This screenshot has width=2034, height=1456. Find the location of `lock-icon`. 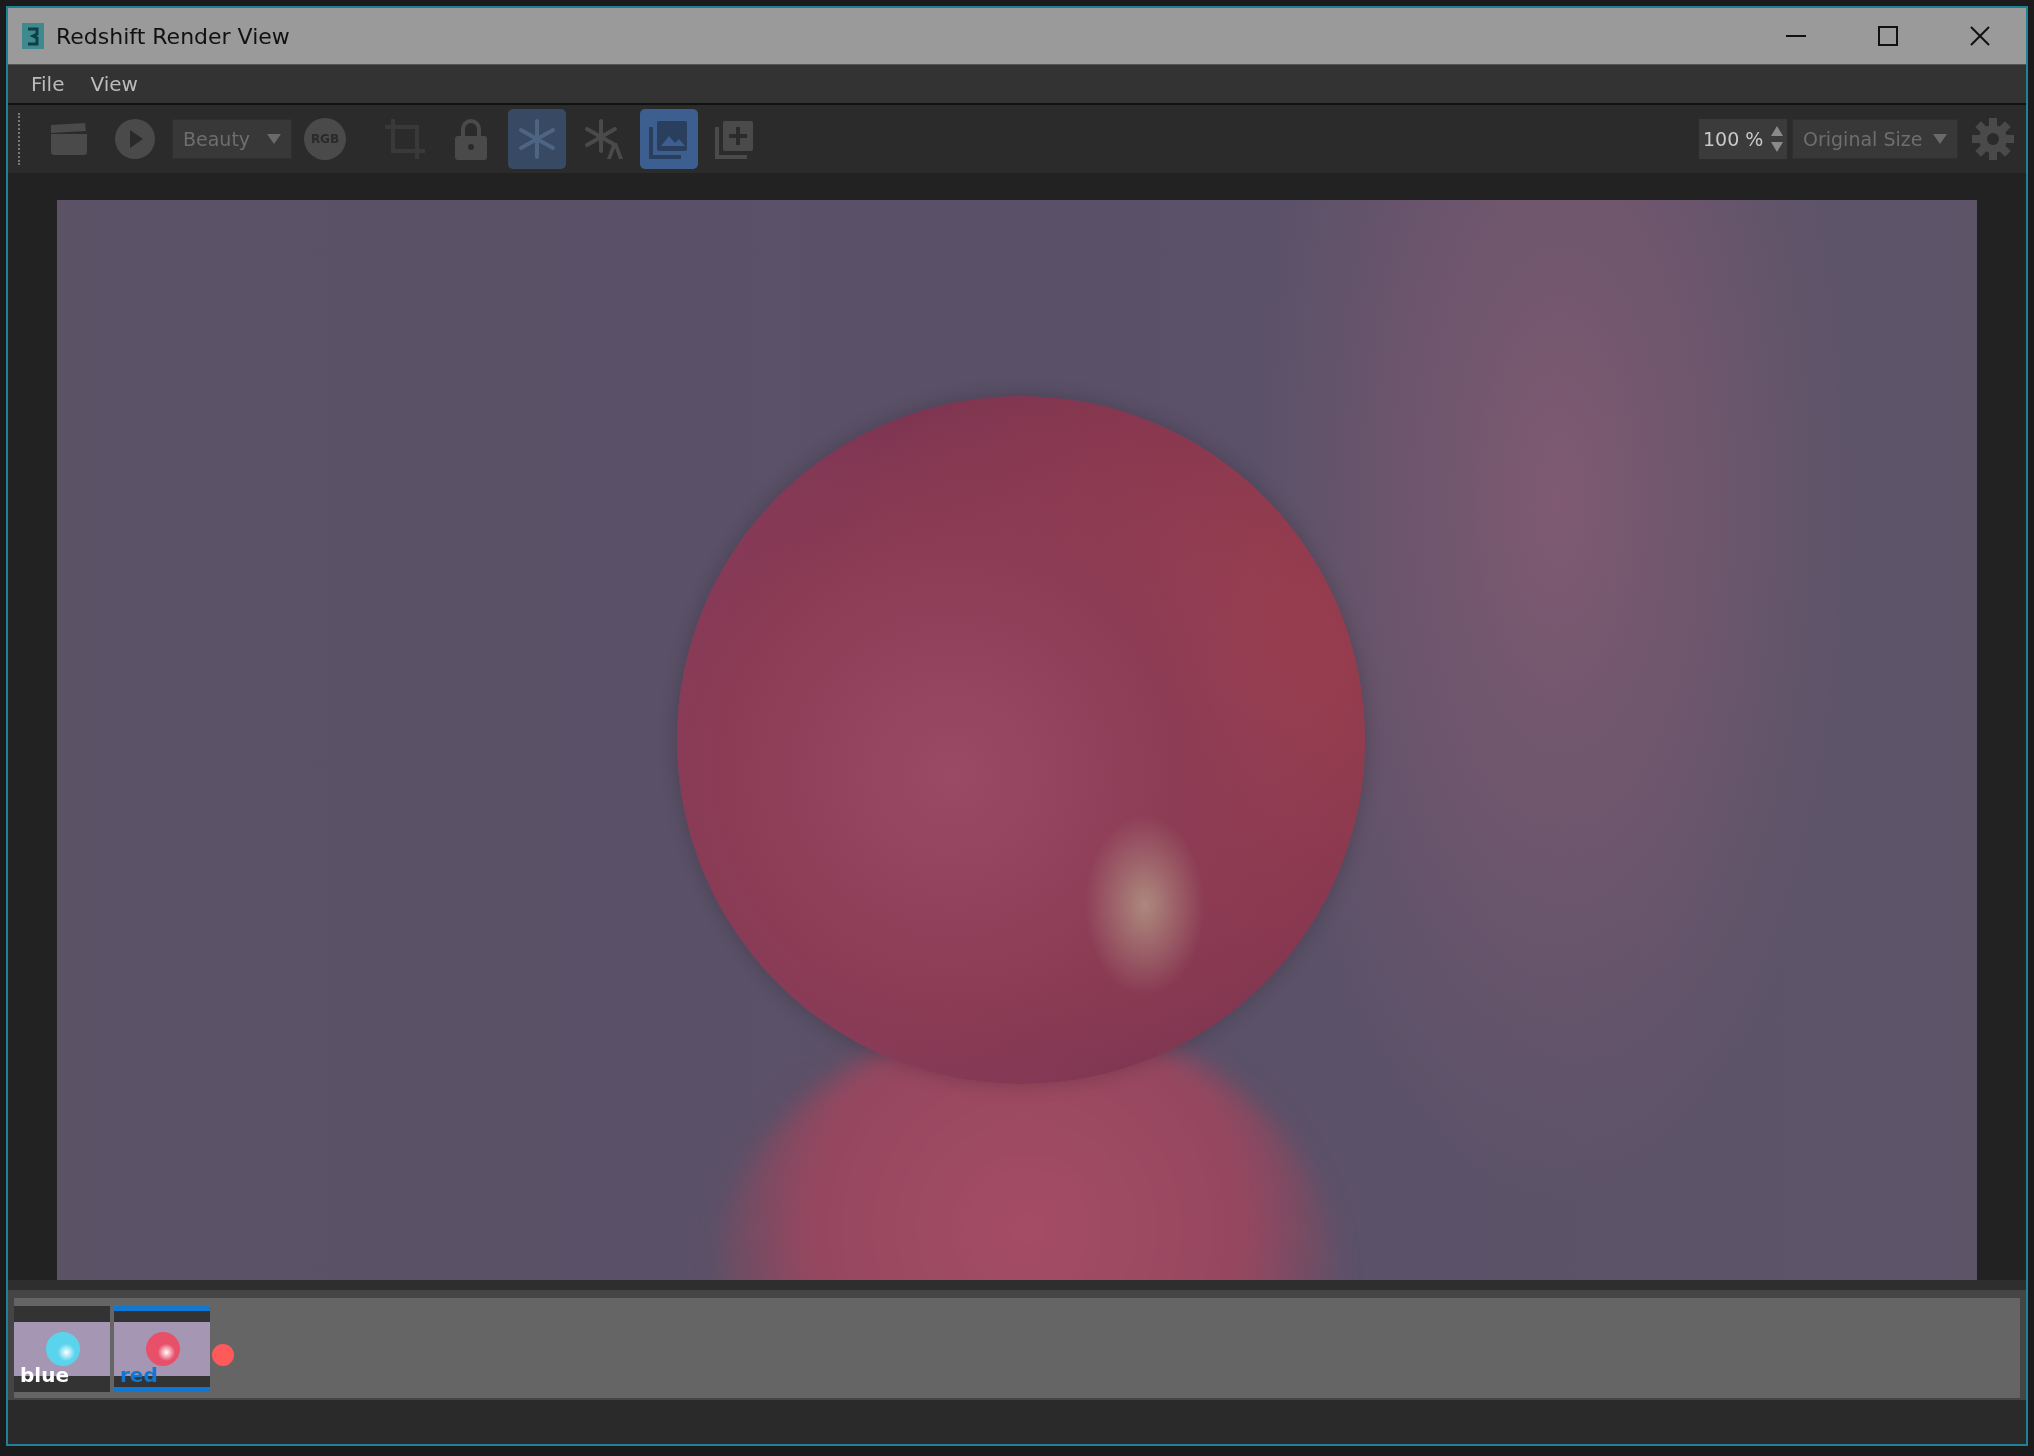

lock-icon is located at coordinates (471, 139).